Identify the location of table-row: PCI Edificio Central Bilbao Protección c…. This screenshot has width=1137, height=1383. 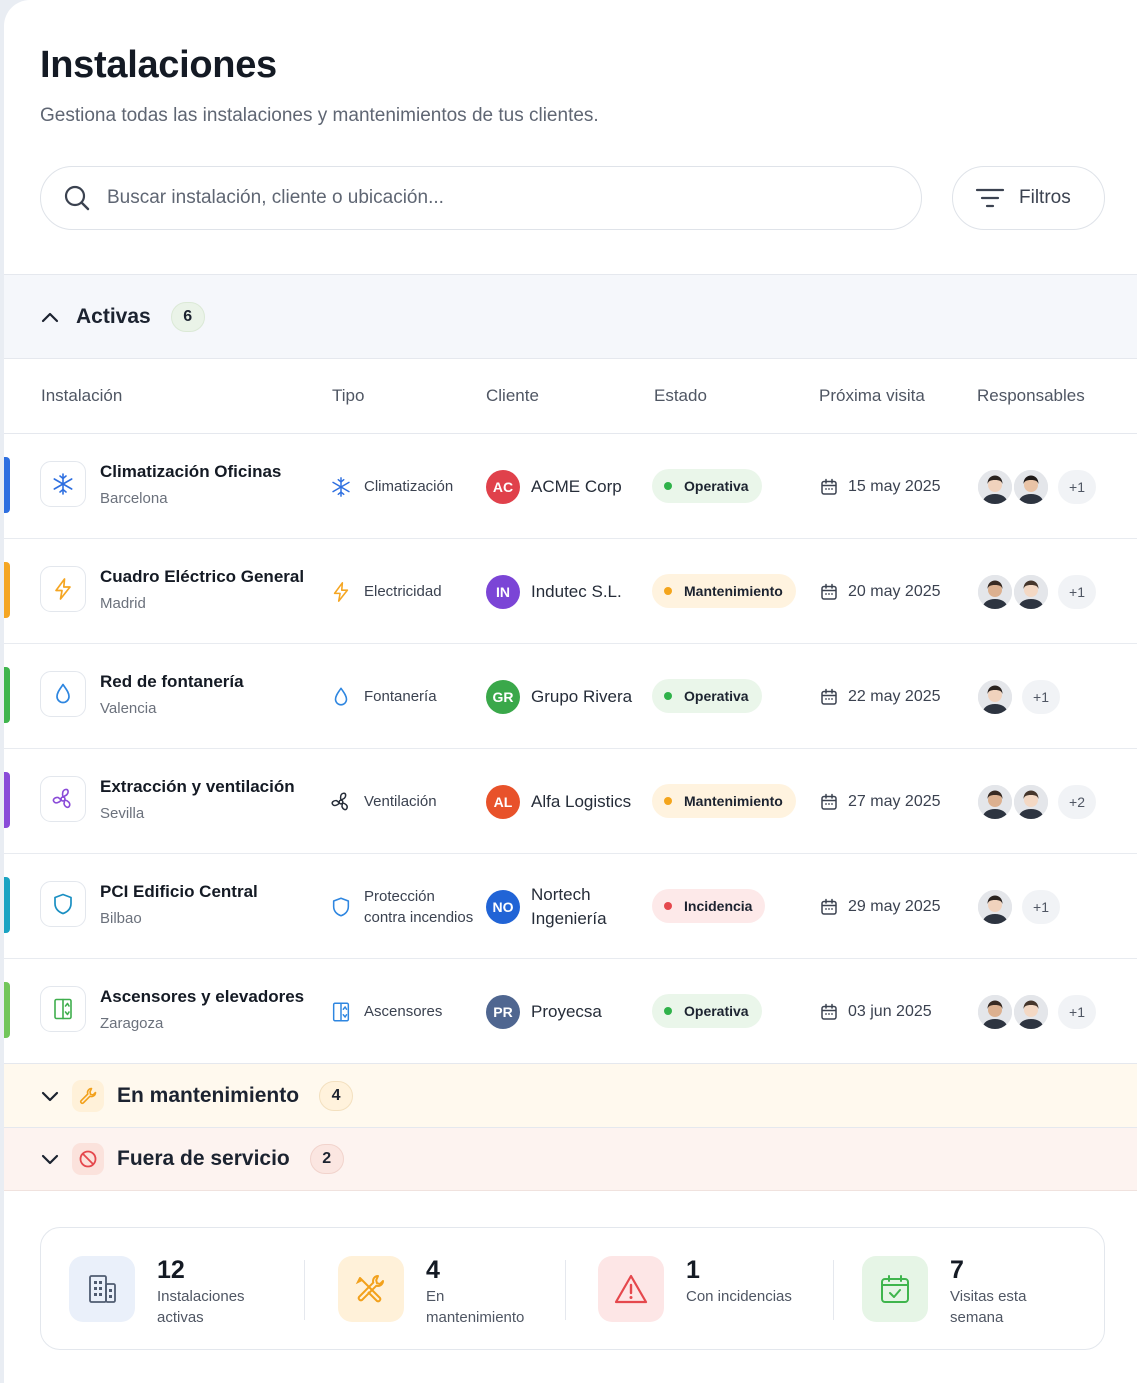
(570, 906).